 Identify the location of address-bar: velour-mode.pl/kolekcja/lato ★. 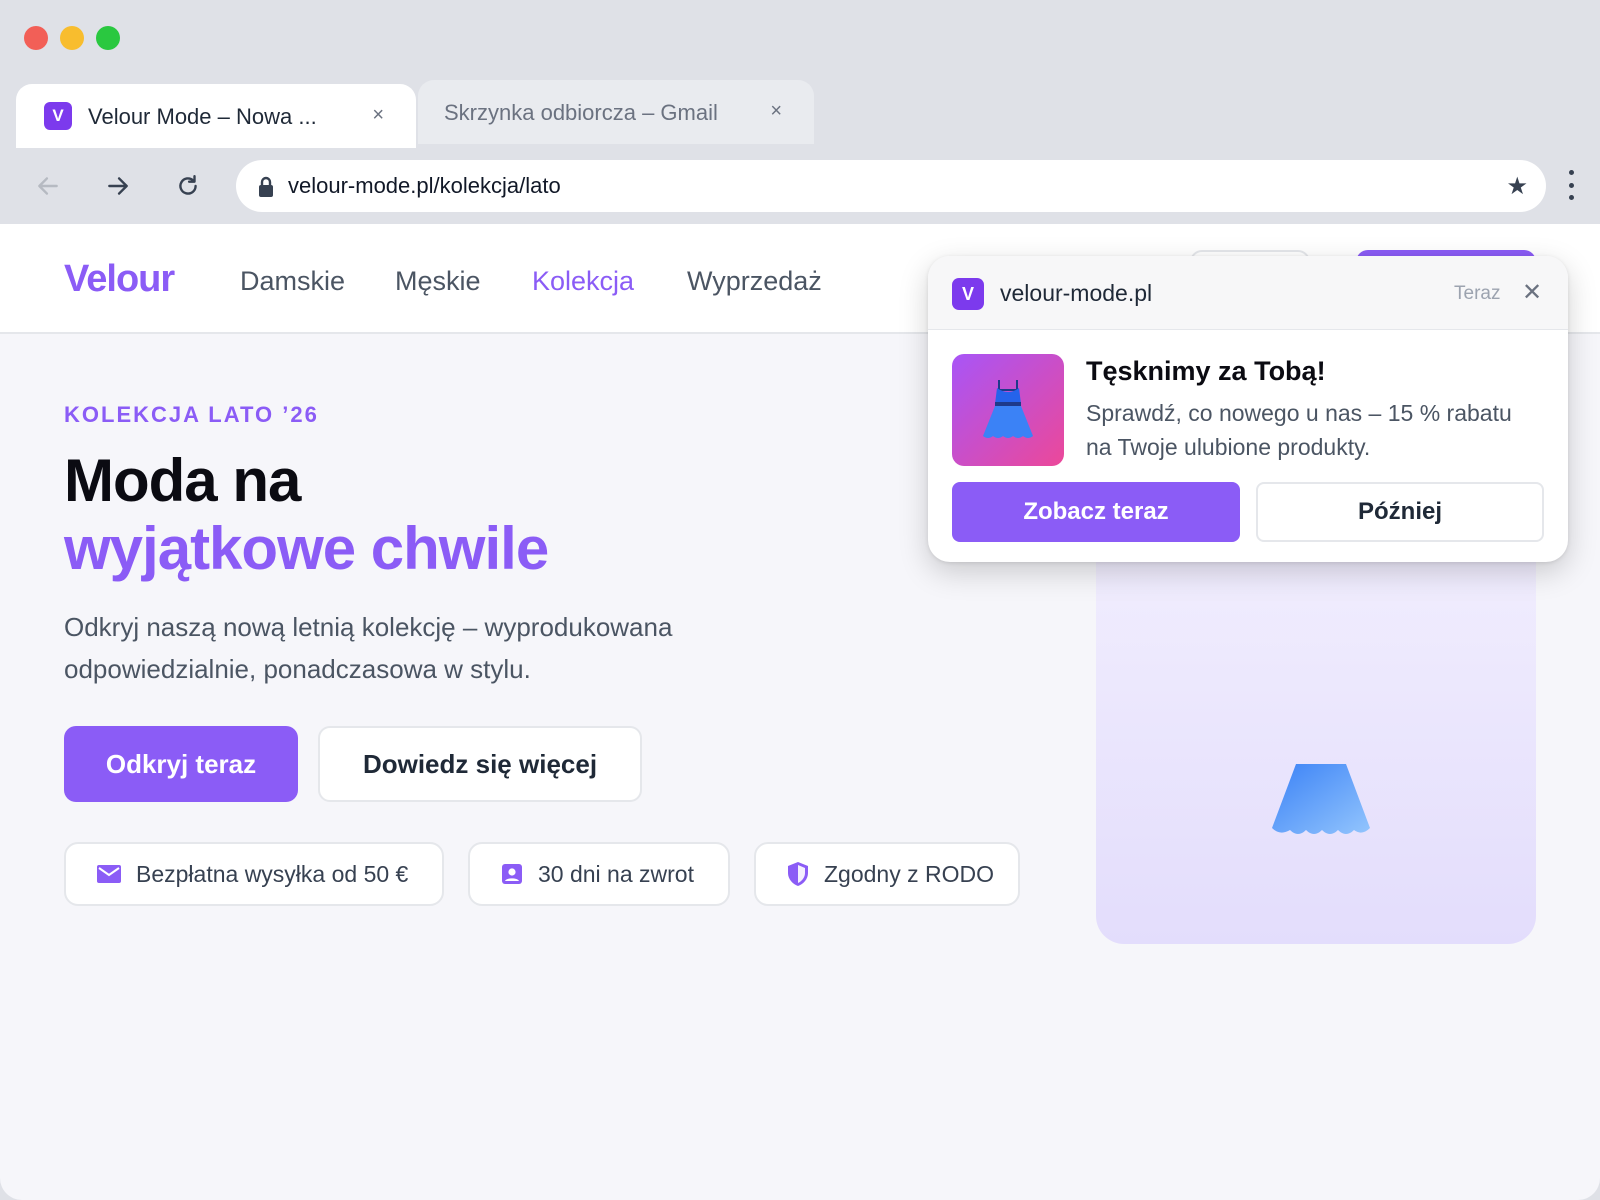
(891, 186).